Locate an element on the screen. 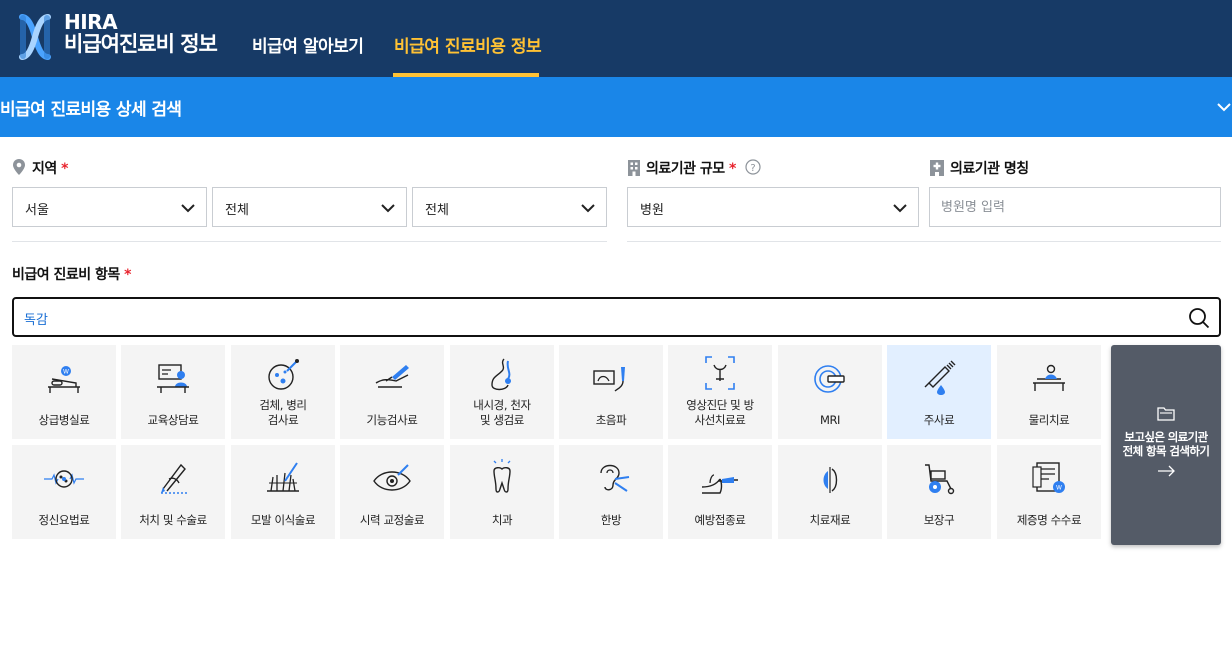  hair-icon is located at coordinates (283, 477).